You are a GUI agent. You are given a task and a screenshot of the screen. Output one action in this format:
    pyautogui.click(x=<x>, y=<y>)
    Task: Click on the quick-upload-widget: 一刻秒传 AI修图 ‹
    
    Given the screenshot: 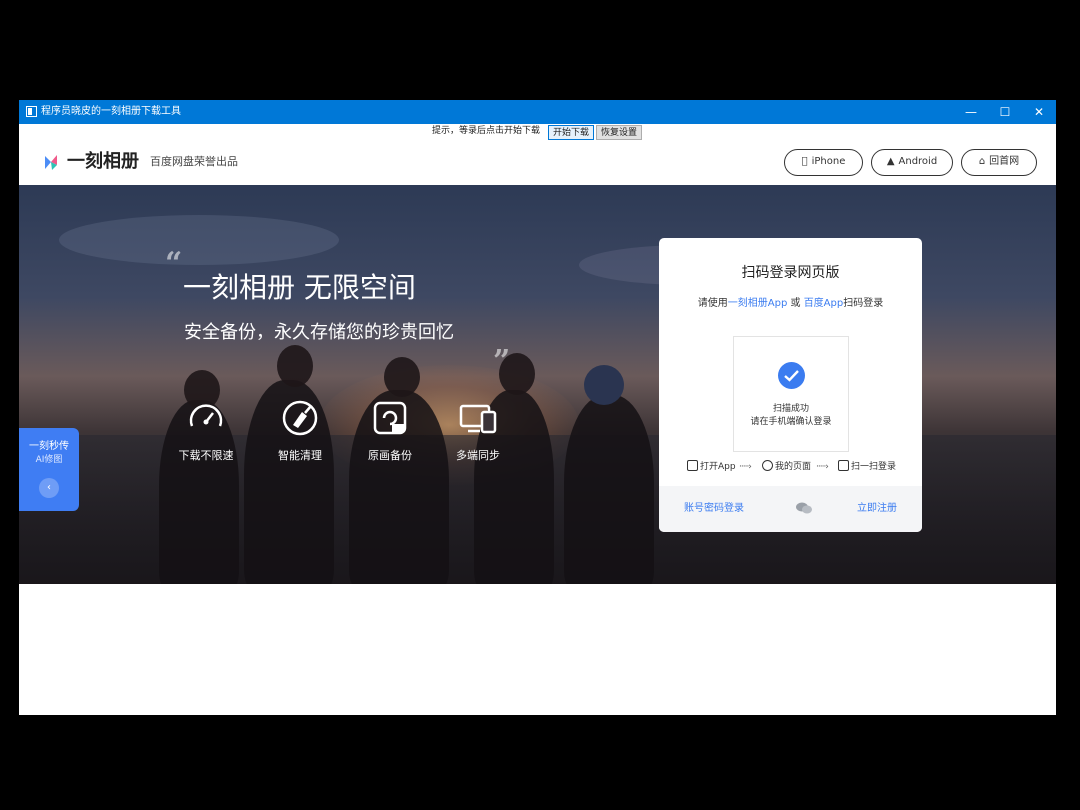 What is the action you would take?
    pyautogui.click(x=49, y=469)
    